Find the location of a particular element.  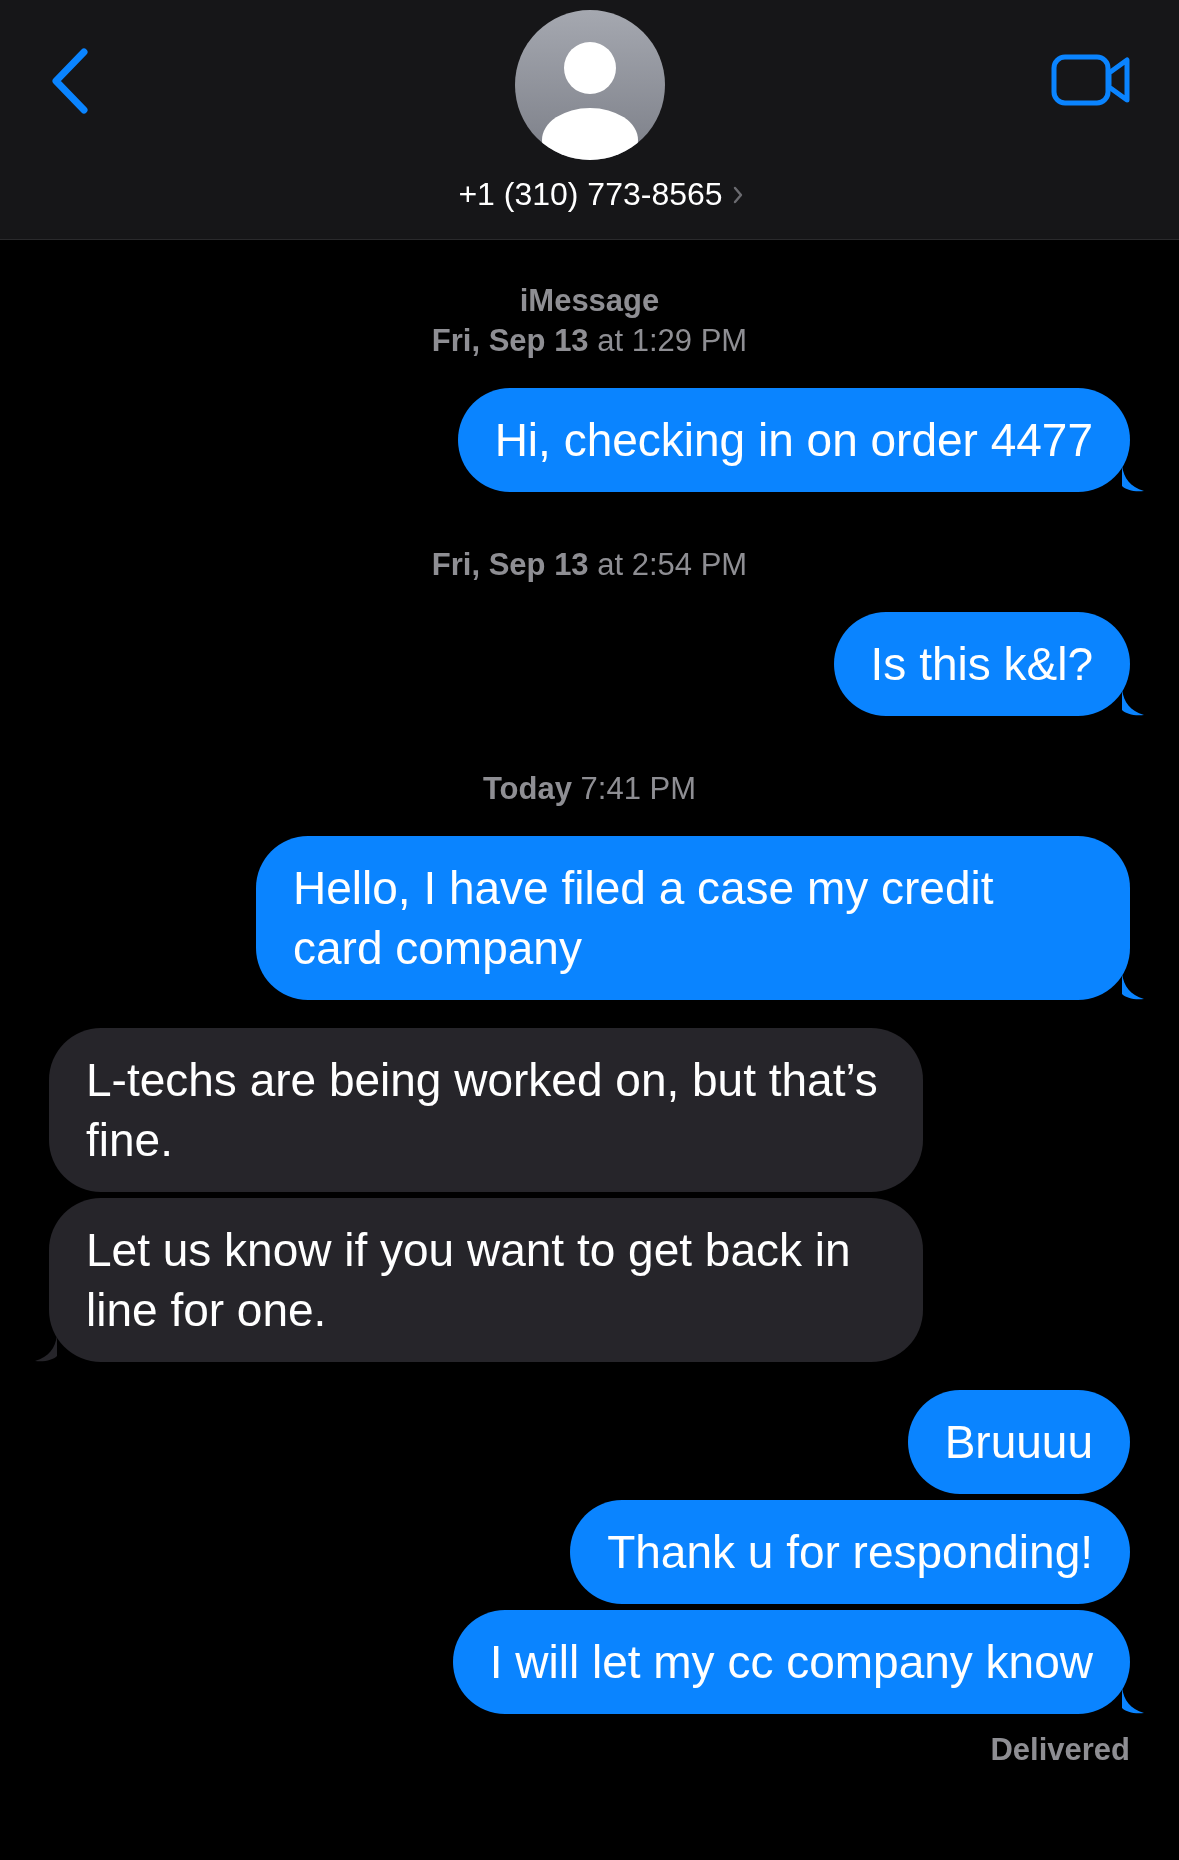

message-bubble: I will let my cc company know is located at coordinates (791, 1662).